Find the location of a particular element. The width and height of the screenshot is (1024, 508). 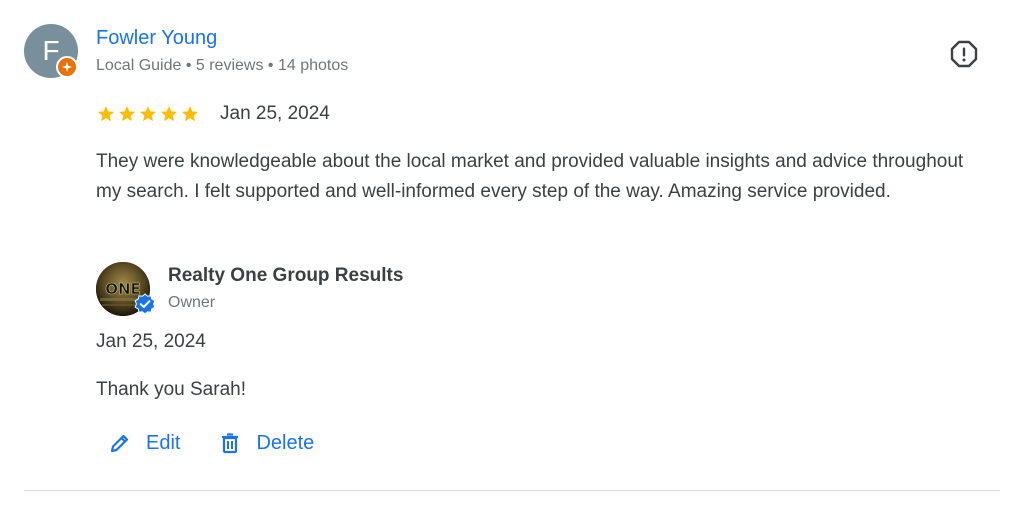

response-actions: Edit Delete is located at coordinates (211, 443).